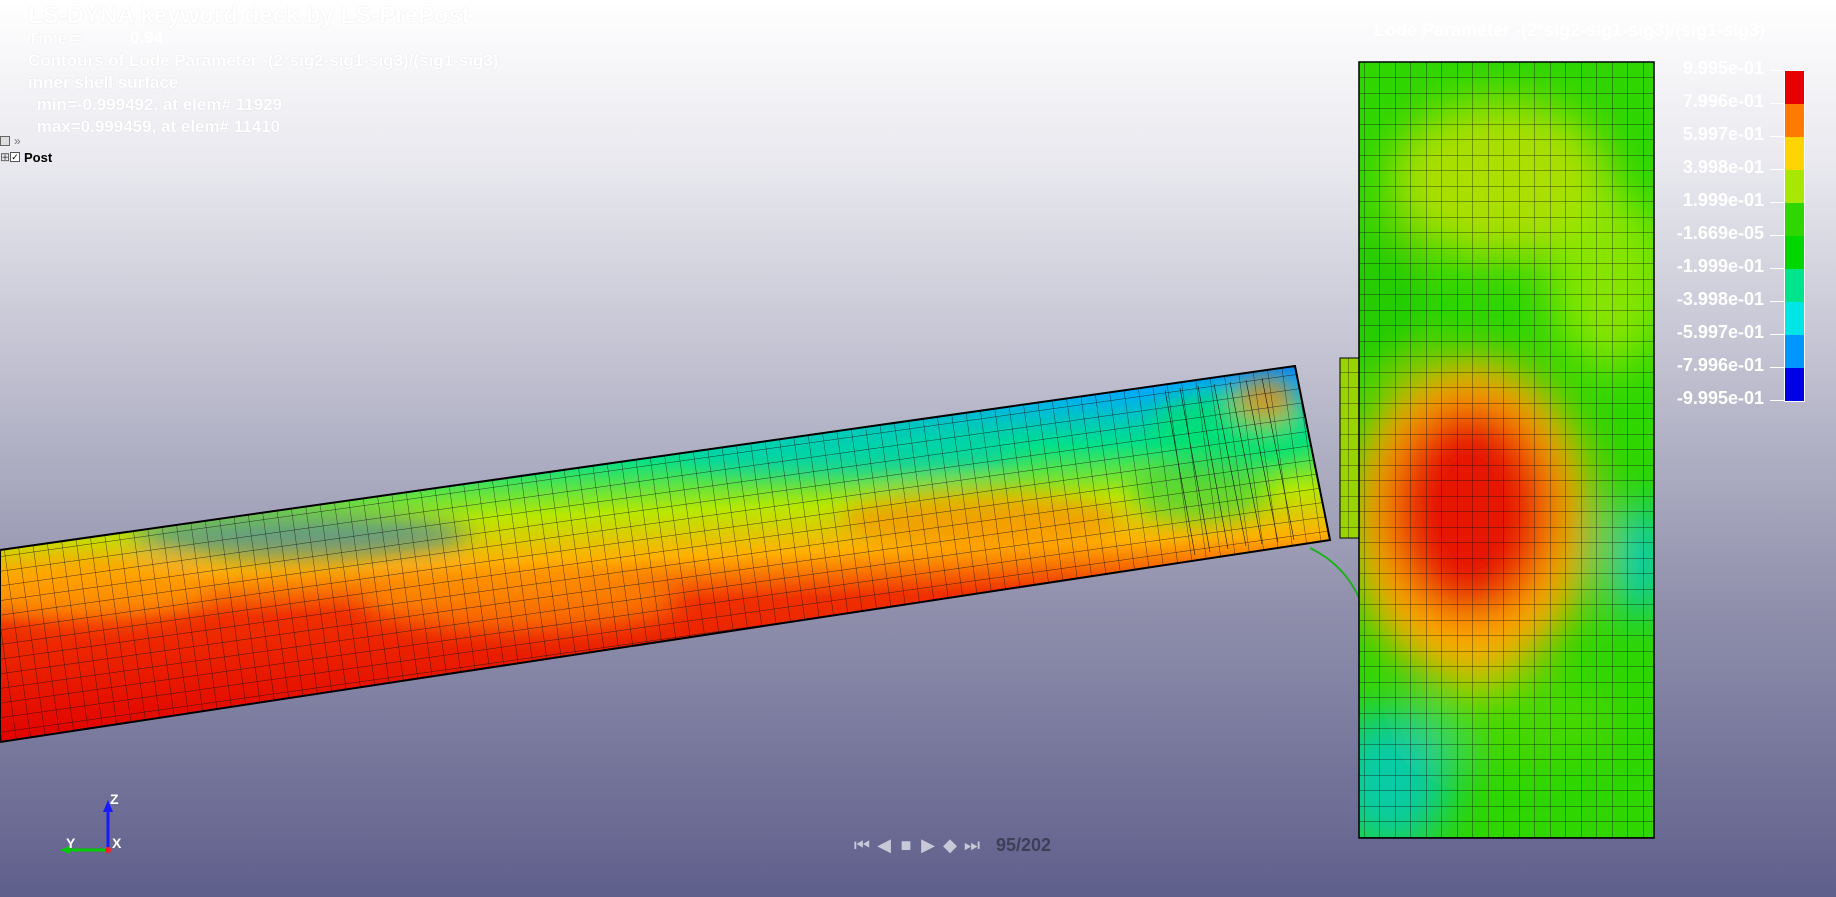  I want to click on last-frame-icon: ⏭, so click(972, 845).